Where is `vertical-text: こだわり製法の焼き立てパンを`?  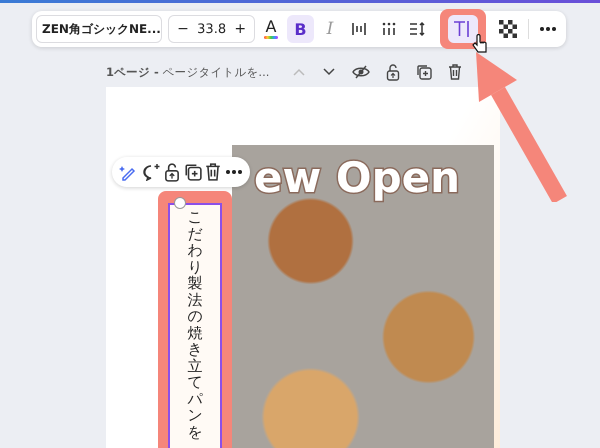 vertical-text: こだわり製法の焼き立てパンを is located at coordinates (195, 325).